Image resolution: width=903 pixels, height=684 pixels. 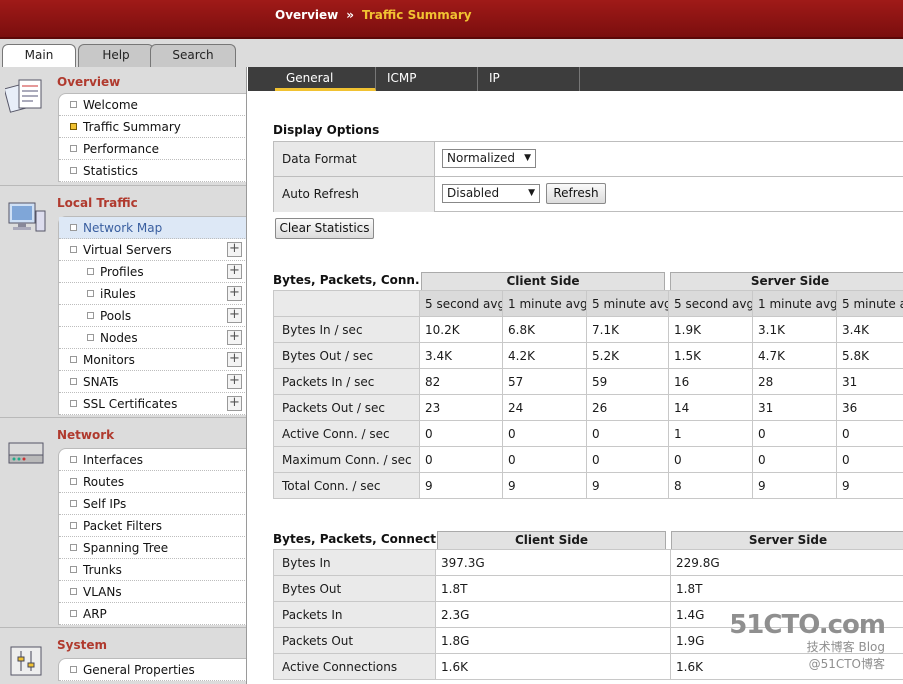 What do you see at coordinates (152, 592) in the screenshot?
I see `sidebar-item-vlans: VLANs` at bounding box center [152, 592].